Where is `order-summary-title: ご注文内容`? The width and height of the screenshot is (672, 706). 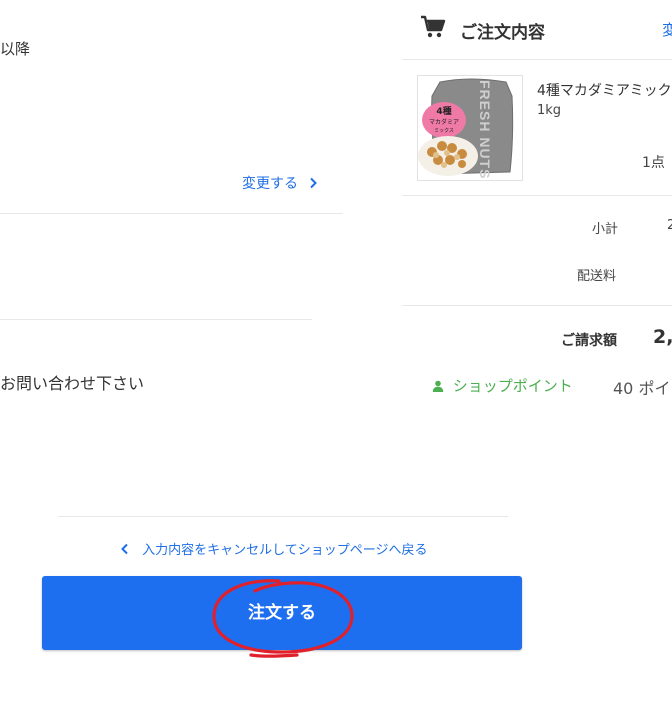 order-summary-title: ご注文内容 is located at coordinates (502, 33).